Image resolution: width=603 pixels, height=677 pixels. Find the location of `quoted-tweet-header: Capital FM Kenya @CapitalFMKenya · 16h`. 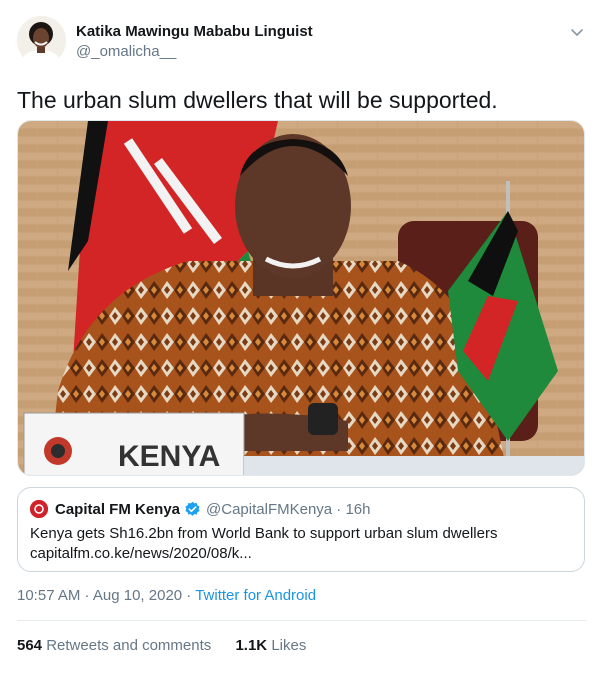

quoted-tweet-header: Capital FM Kenya @CapitalFMKenya · 16h is located at coordinates (200, 509).